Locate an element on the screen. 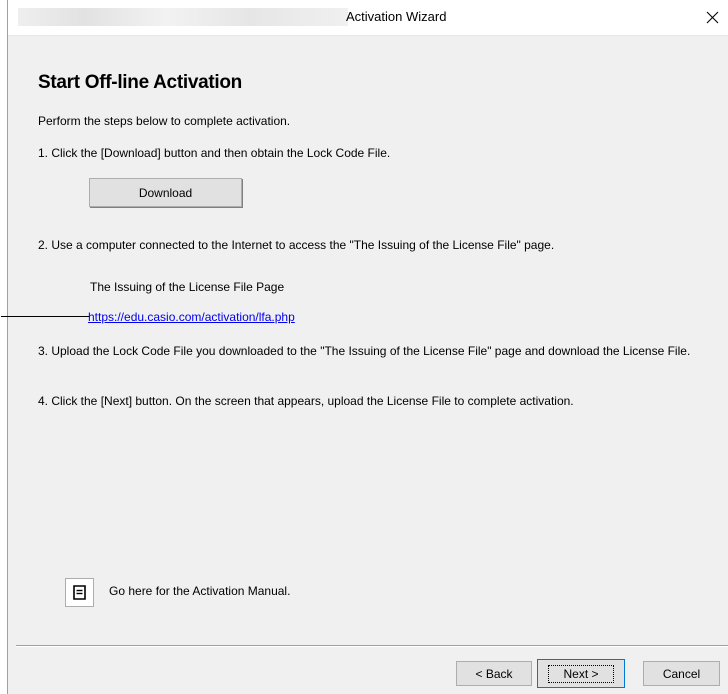 The height and width of the screenshot is (694, 728). activation-manual-text: Go here for the Activation Manual. is located at coordinates (200, 591).